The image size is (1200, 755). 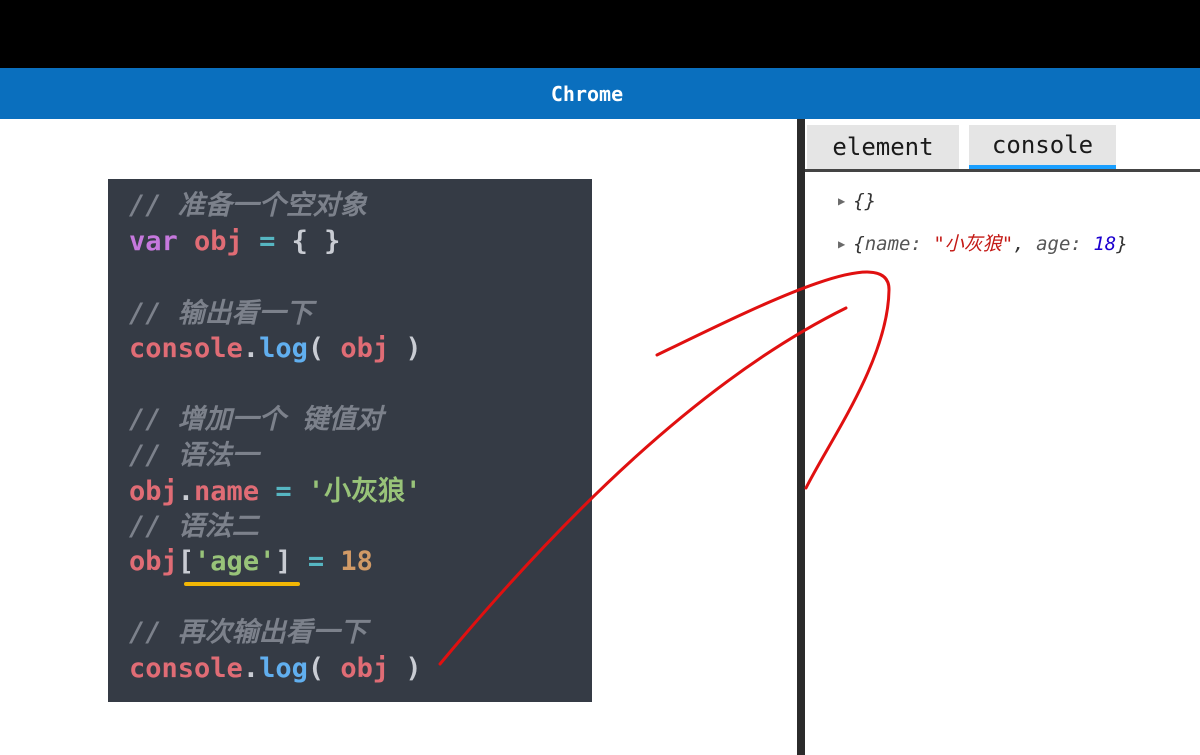 What do you see at coordinates (773, 380) in the screenshot?
I see `annotation-stroke-loop` at bounding box center [773, 380].